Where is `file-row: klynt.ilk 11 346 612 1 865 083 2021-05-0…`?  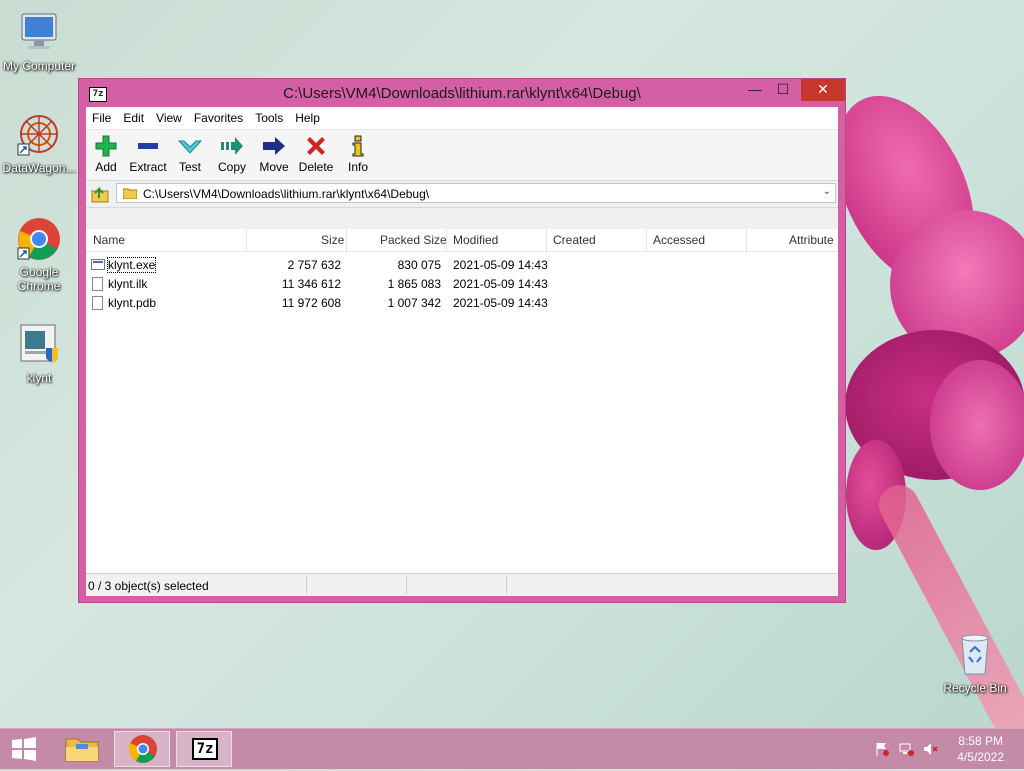 file-row: klynt.ilk 11 346 612 1 865 083 2021-05-0… is located at coordinates (462, 284).